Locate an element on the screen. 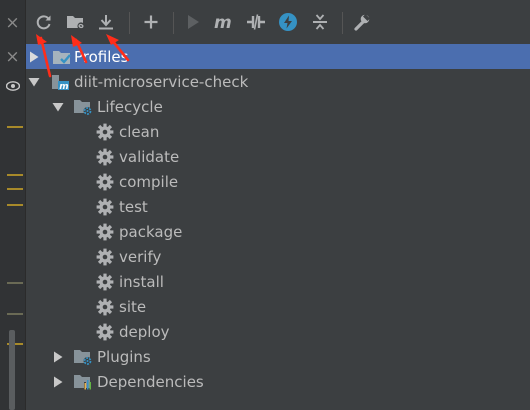 The height and width of the screenshot is (410, 530). maven-project-icon: m is located at coordinates (60, 82).